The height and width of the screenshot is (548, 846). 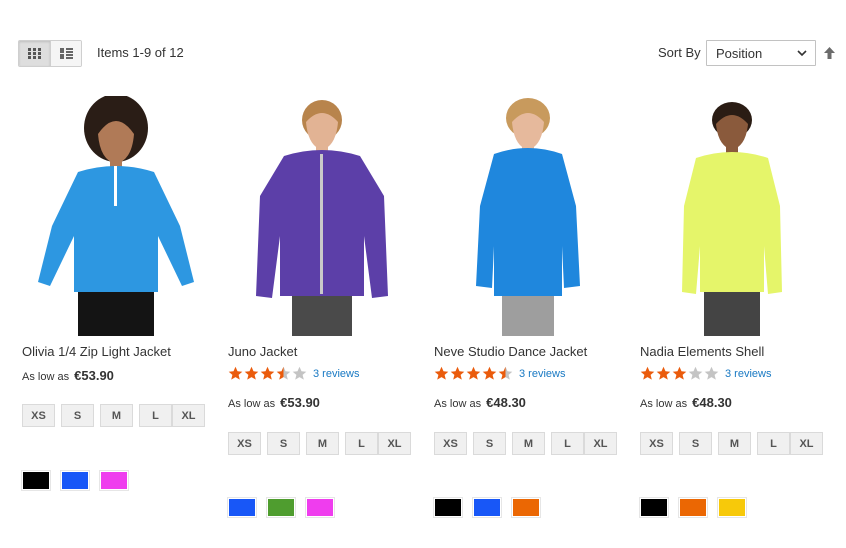 What do you see at coordinates (679, 52) in the screenshot?
I see `sort-by-label: Sort By` at bounding box center [679, 52].